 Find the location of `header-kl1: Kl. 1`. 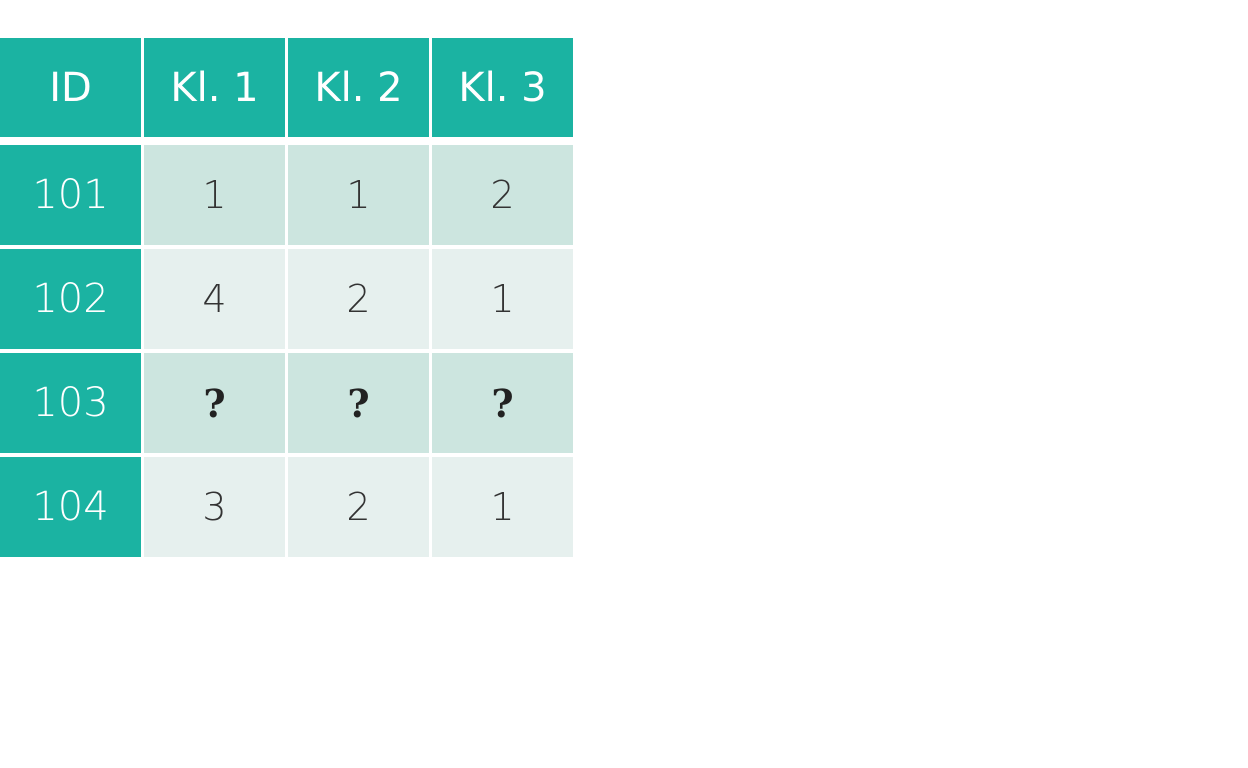

header-kl1: Kl. 1 is located at coordinates (214, 87).